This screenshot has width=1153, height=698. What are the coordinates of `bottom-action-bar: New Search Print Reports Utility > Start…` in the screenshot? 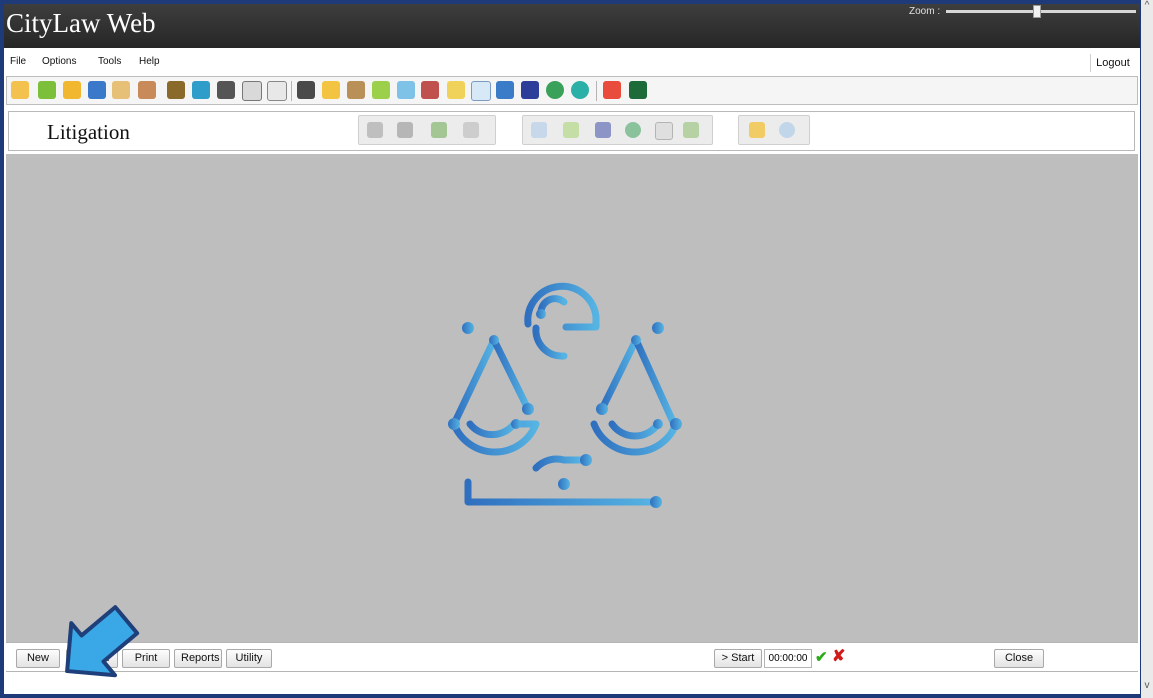 It's located at (572, 657).